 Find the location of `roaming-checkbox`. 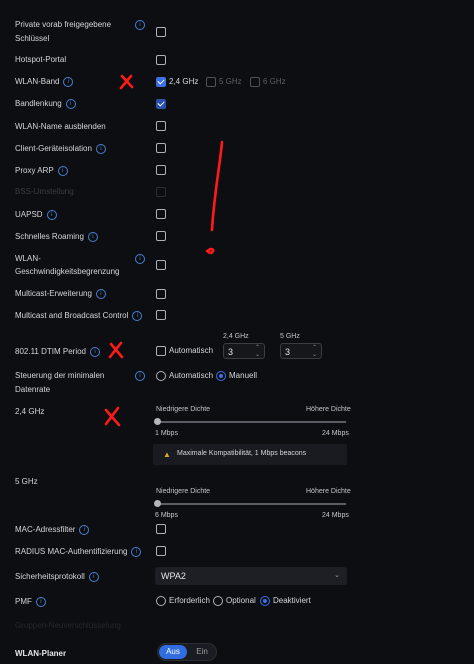

roaming-checkbox is located at coordinates (161, 236).